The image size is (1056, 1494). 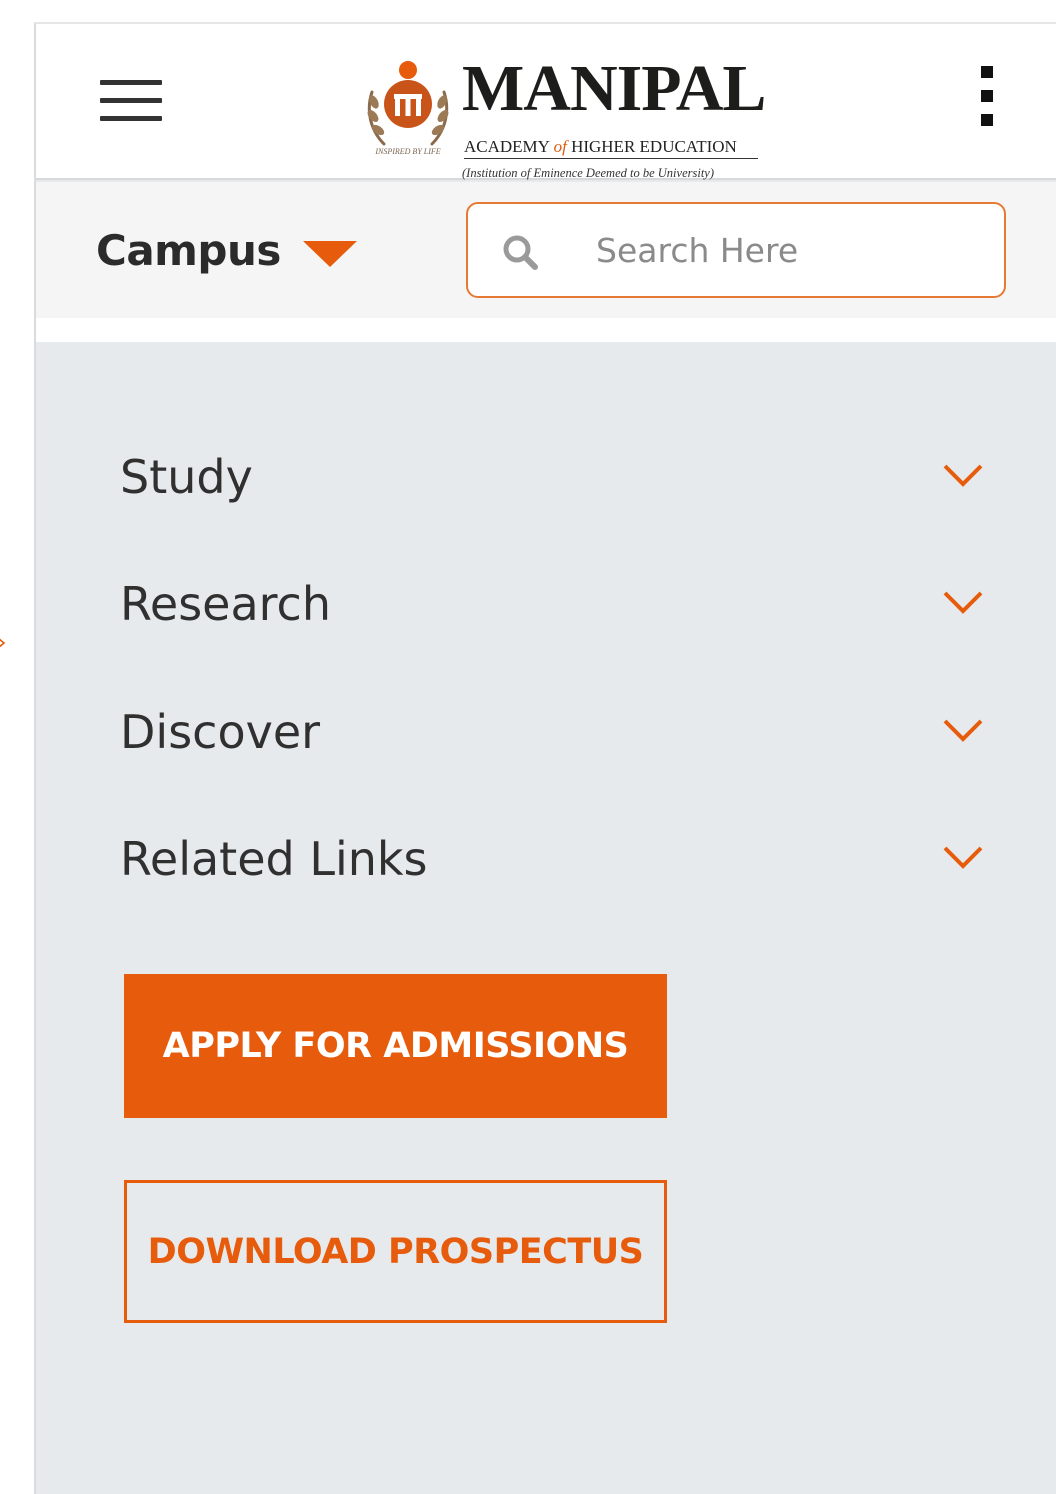 I want to click on caret-down-icon, so click(x=329, y=254).